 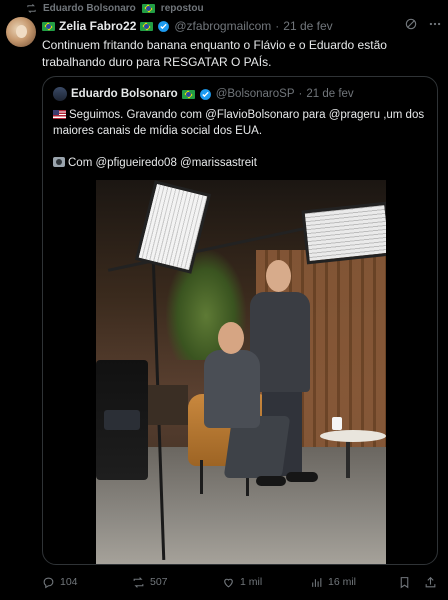 What do you see at coordinates (423, 24) in the screenshot?
I see `tweet-top-actions` at bounding box center [423, 24].